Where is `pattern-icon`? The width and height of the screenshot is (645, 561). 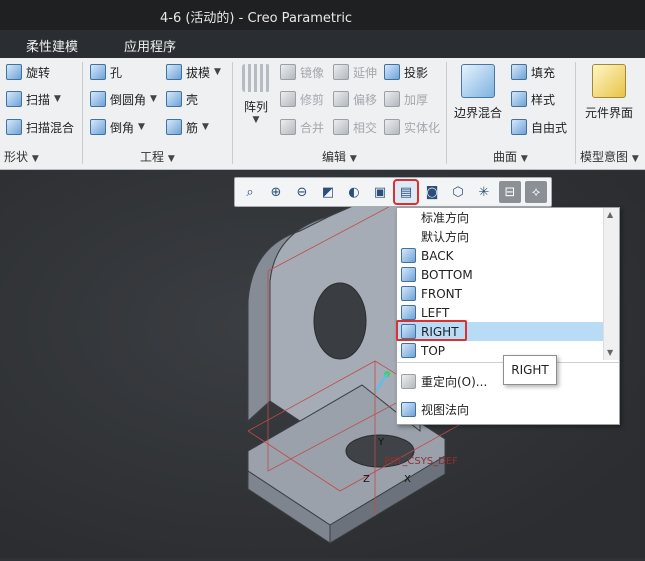 pattern-icon is located at coordinates (256, 78).